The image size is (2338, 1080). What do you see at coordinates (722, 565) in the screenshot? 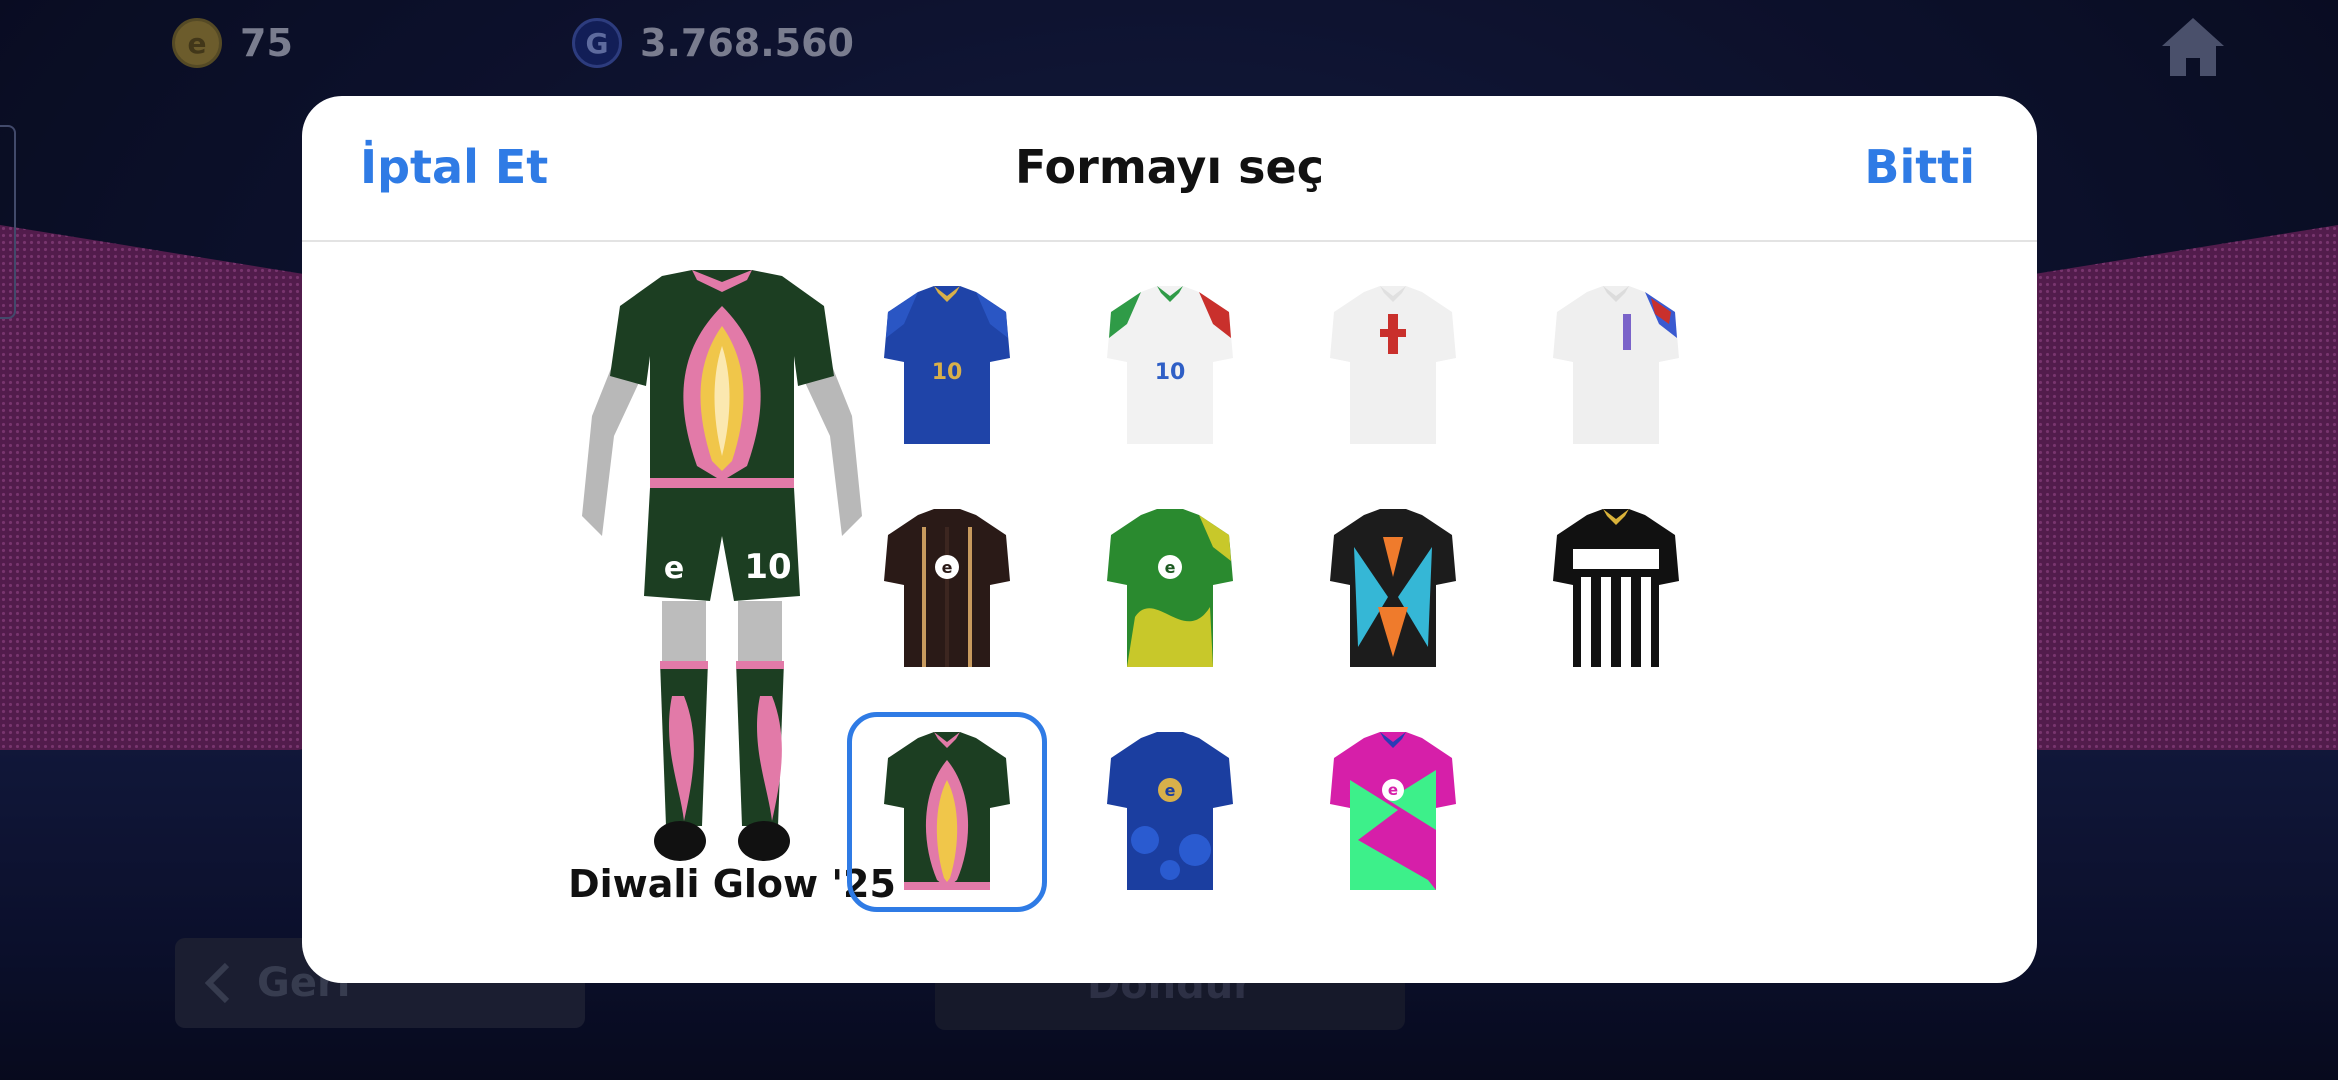
I see `kit-preview-mannequin: 10 e` at bounding box center [722, 565].